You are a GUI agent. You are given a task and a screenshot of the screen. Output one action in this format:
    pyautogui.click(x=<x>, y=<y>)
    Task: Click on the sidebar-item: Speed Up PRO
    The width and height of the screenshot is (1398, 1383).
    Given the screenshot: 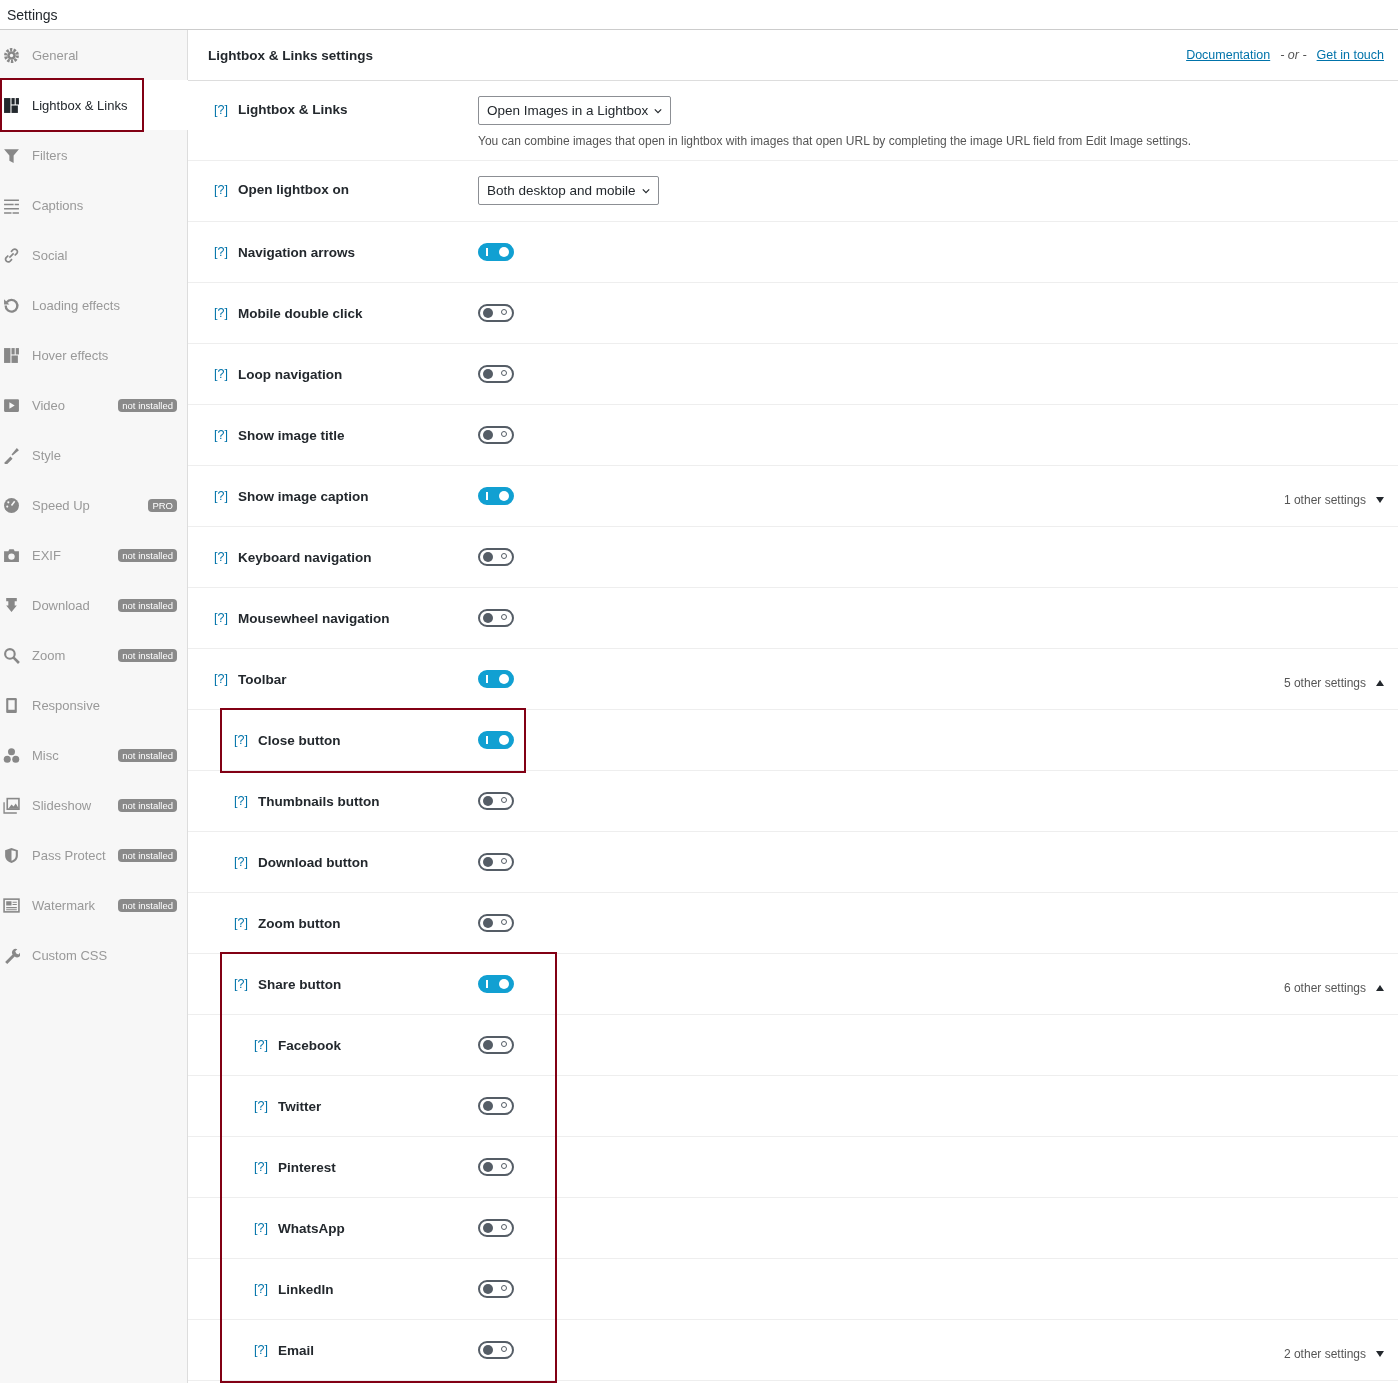 What is the action you would take?
    pyautogui.click(x=93, y=505)
    